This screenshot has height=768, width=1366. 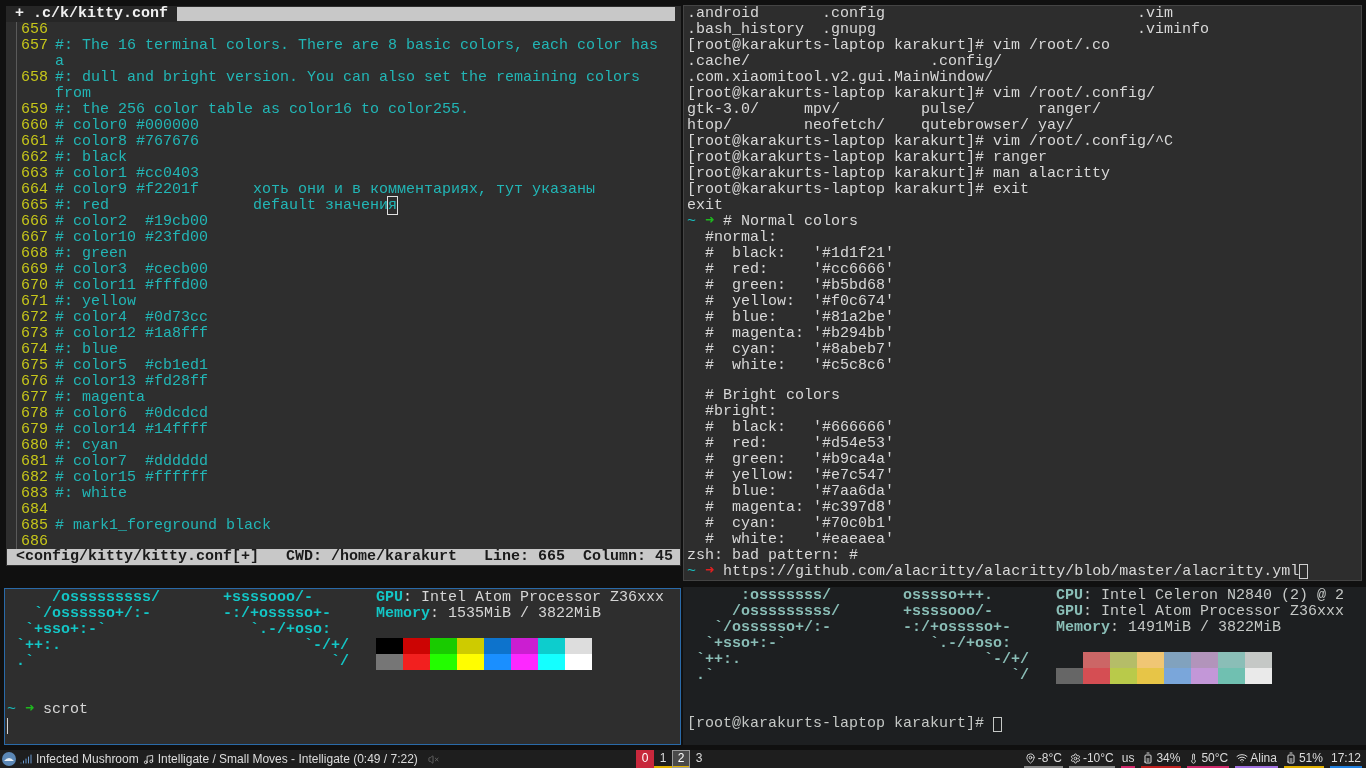 I want to click on code-line: #: white, so click(x=91, y=494).